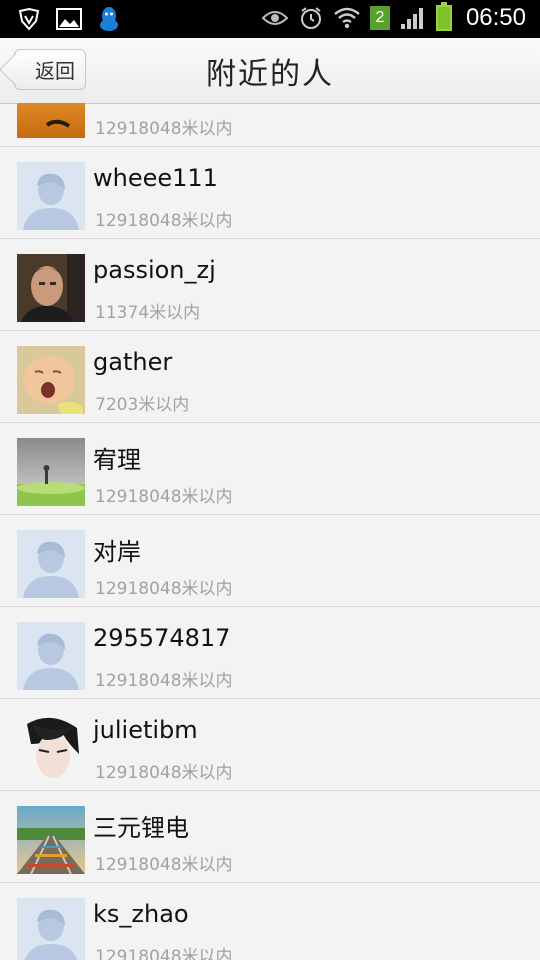  I want to click on back-button-label: 返回, so click(55, 71).